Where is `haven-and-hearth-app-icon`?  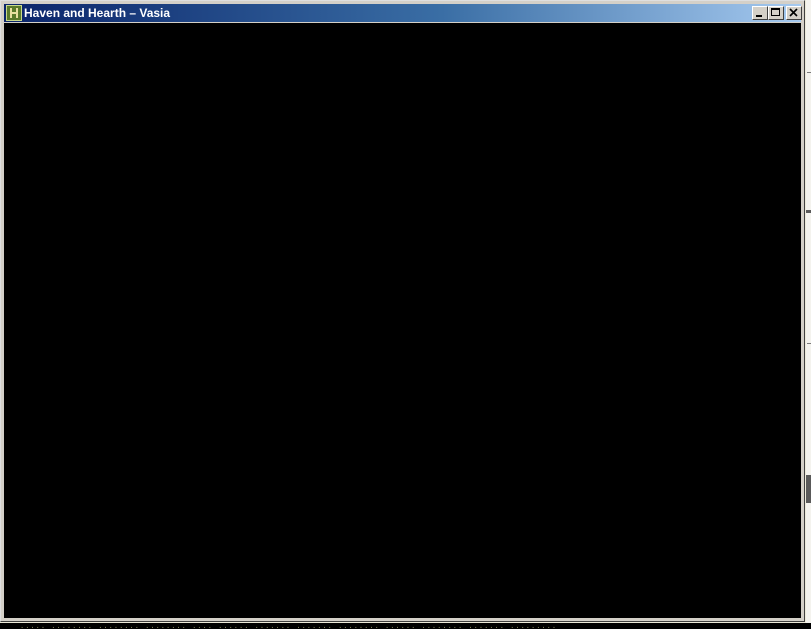 haven-and-hearth-app-icon is located at coordinates (14, 13).